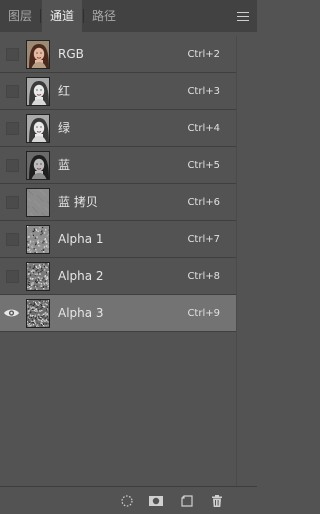 Image resolution: width=320 pixels, height=514 pixels. What do you see at coordinates (203, 128) in the screenshot?
I see `channel-shortcut: Ctrl+4` at bounding box center [203, 128].